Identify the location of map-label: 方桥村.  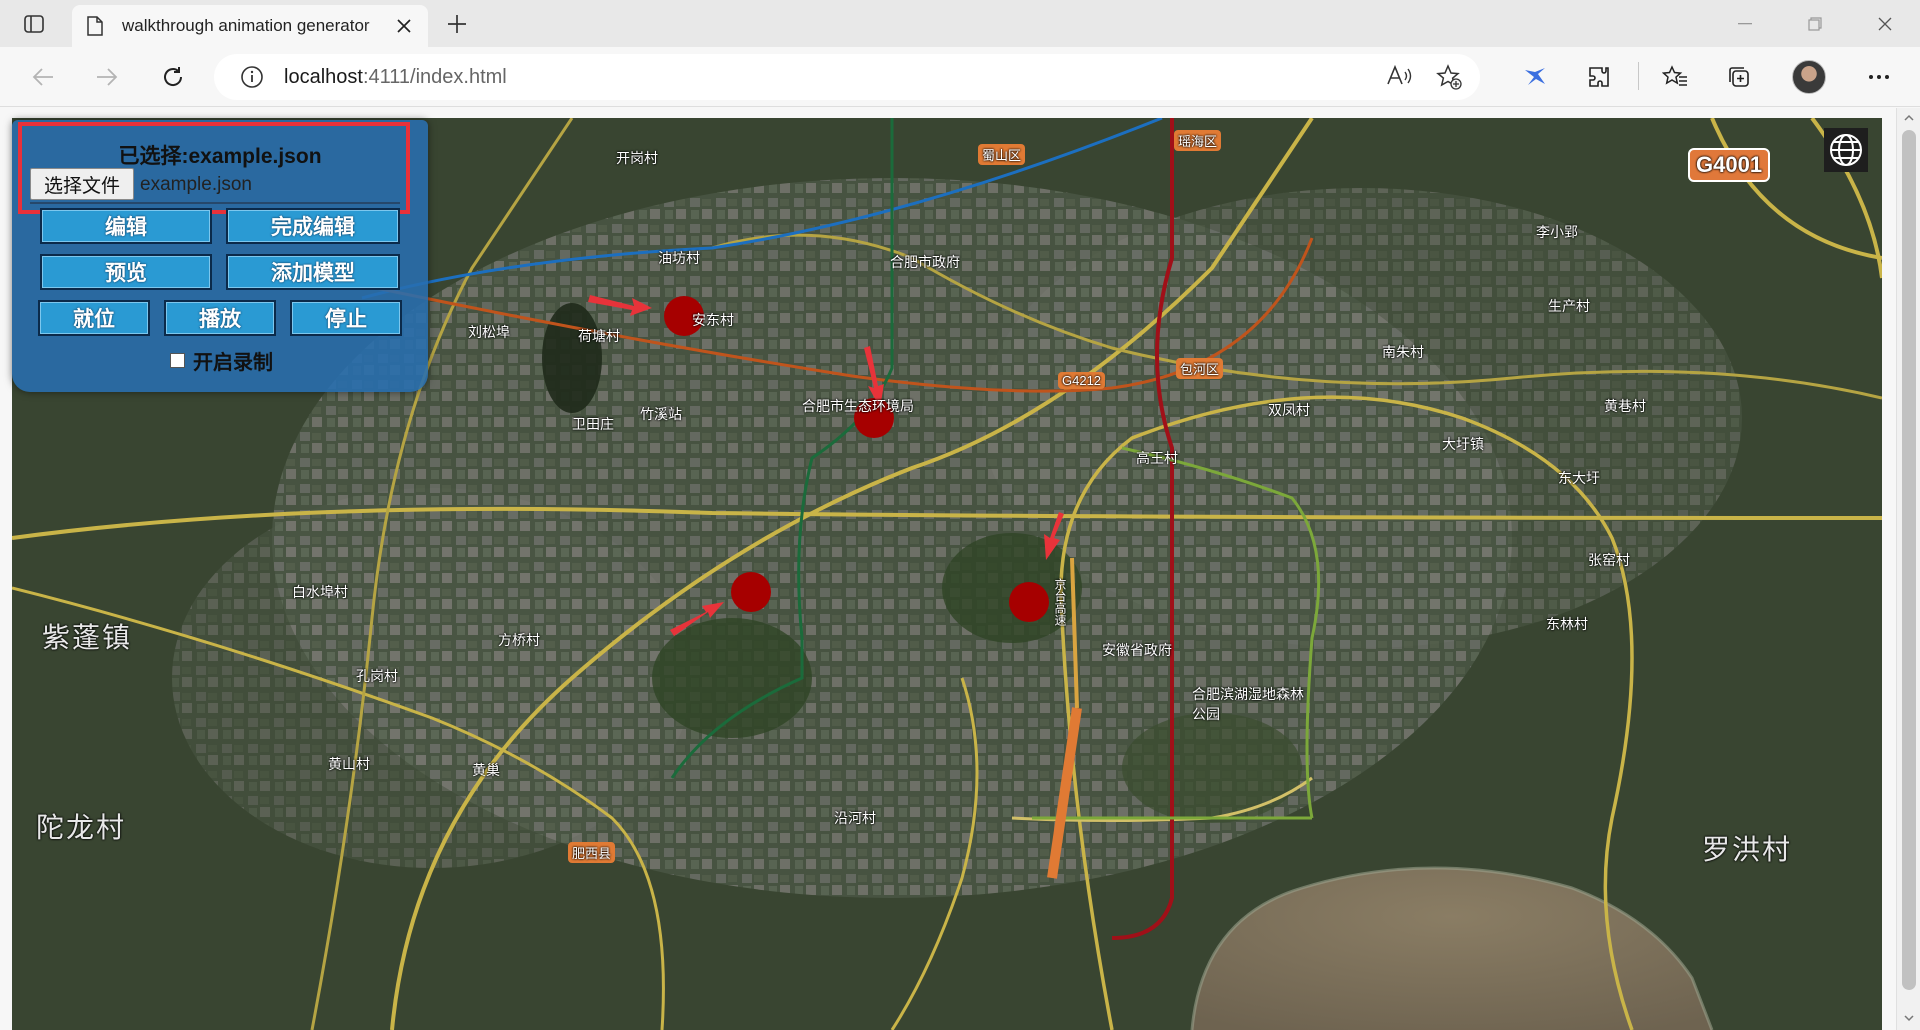
(519, 640).